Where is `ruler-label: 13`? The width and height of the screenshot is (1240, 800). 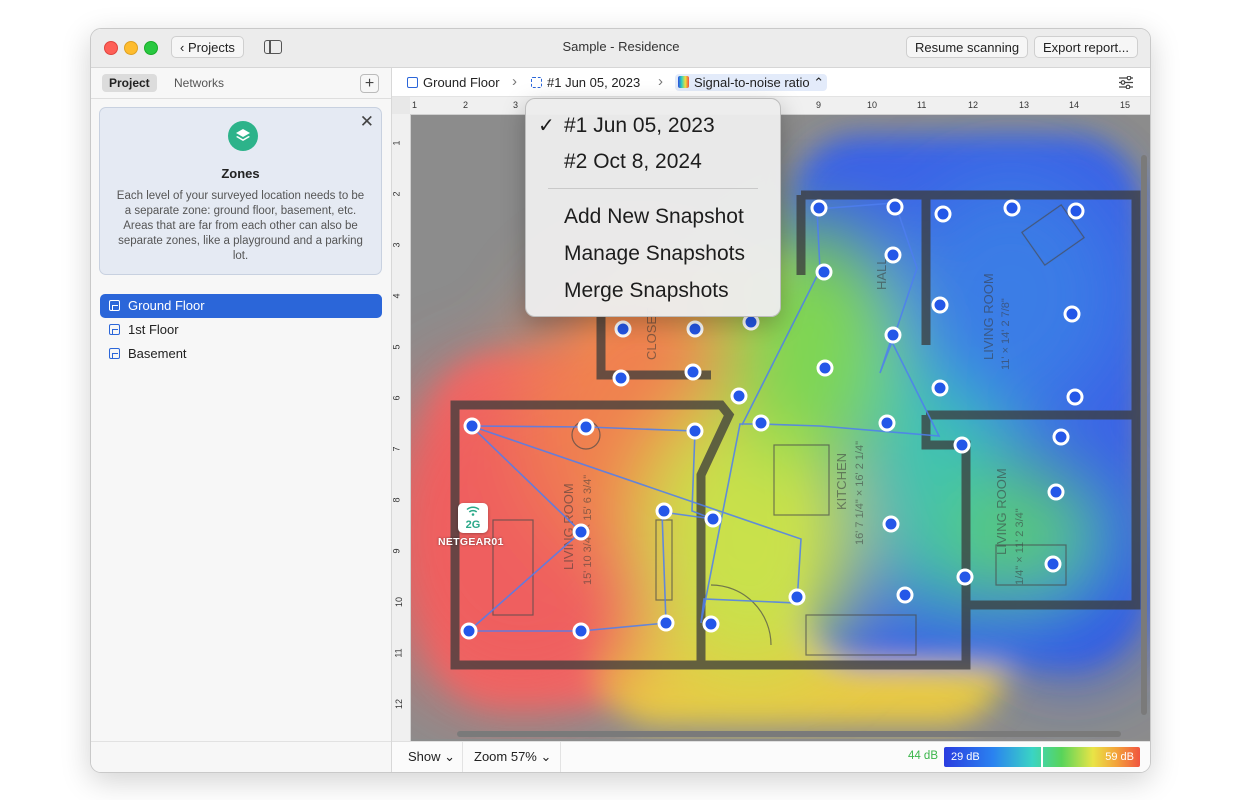
ruler-label: 13 is located at coordinates (1024, 105).